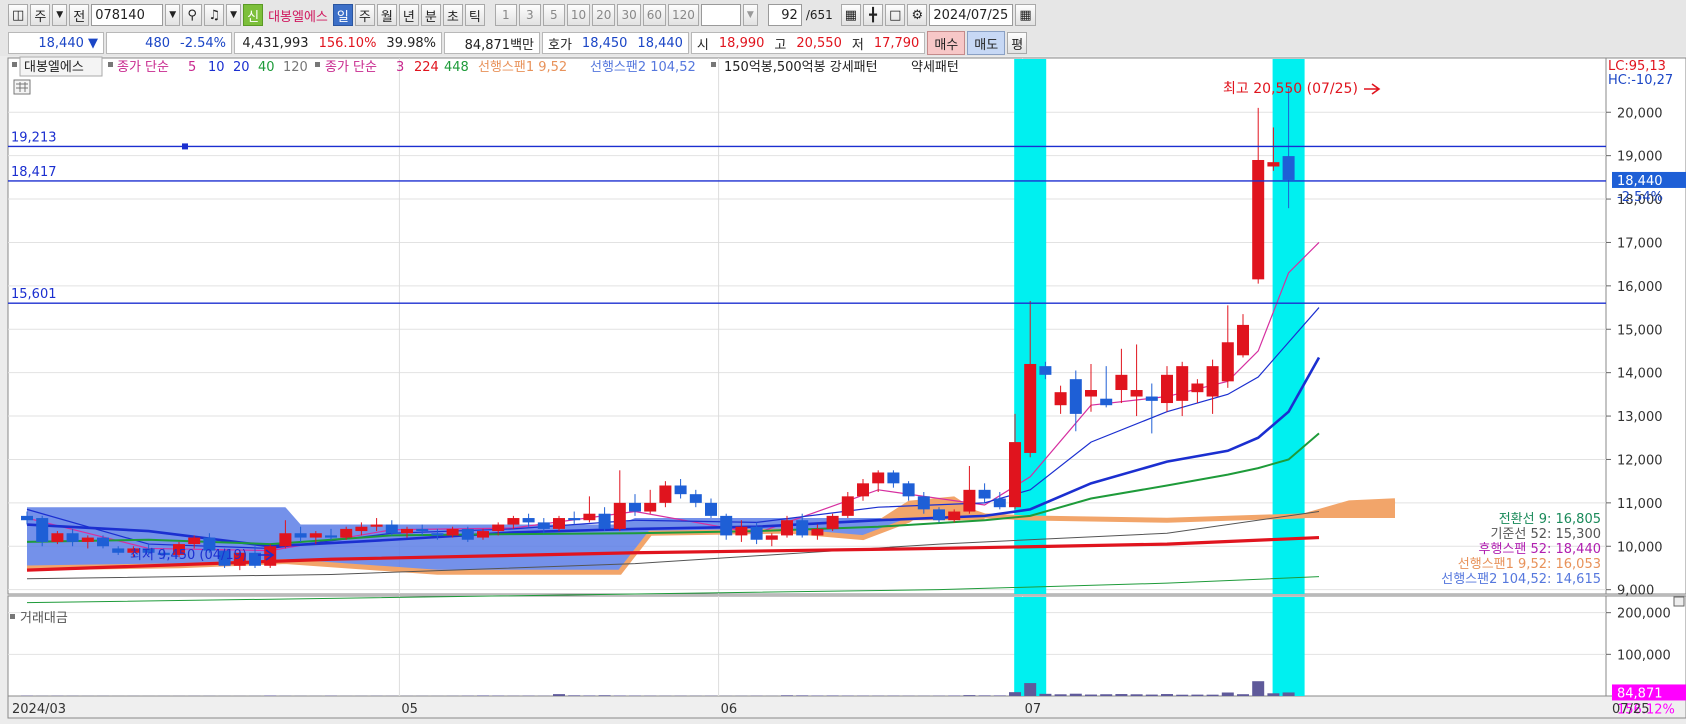 This screenshot has height=724, width=1686. What do you see at coordinates (851, 15) in the screenshot?
I see `candle-type-icon: ▦` at bounding box center [851, 15].